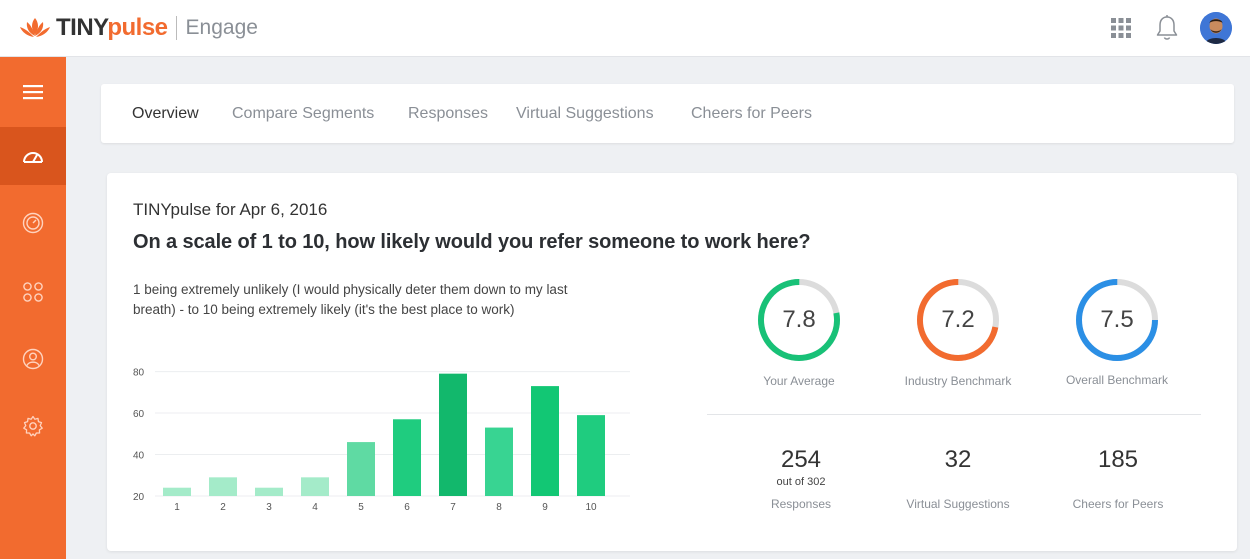 The height and width of the screenshot is (559, 1250). I want to click on y-tick-label: 80, so click(139, 373).